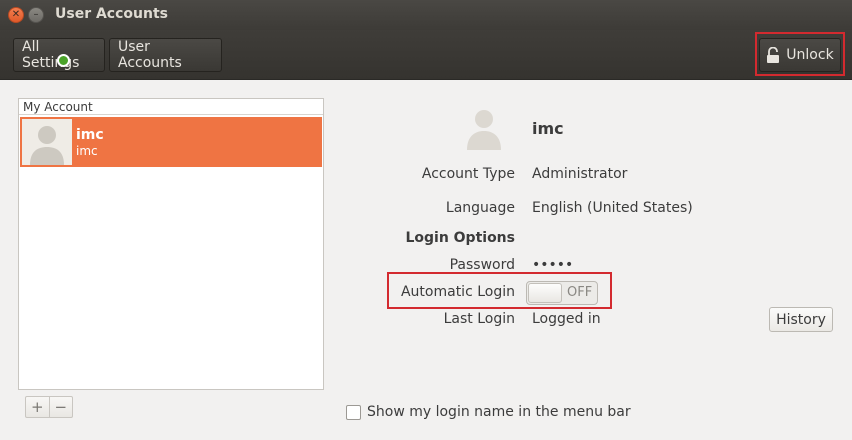  I want to click on toggle-state: OFF, so click(580, 292).